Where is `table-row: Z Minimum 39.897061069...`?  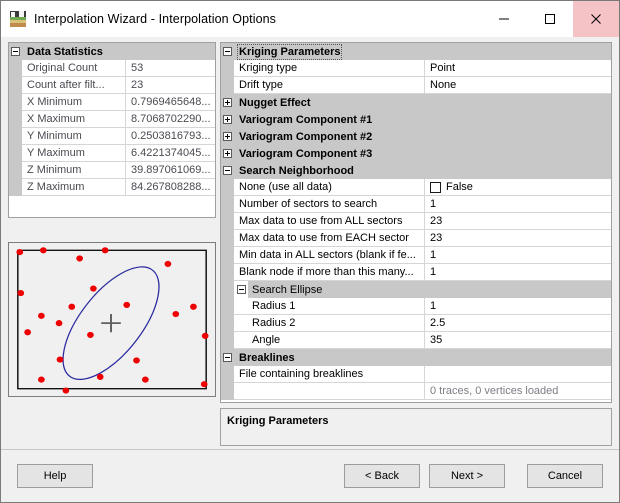 table-row: Z Minimum 39.897061069... is located at coordinates (112, 170).